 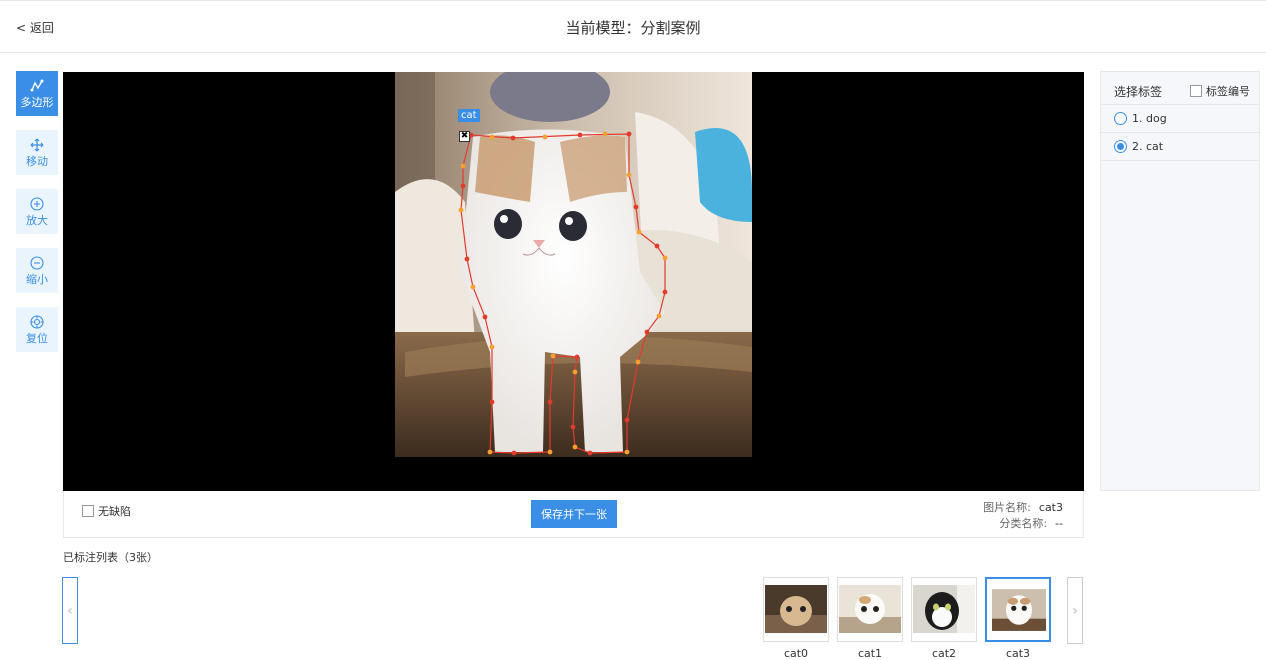 I want to click on image-info: 图片名称: cat3 分类名称: --, so click(x=1023, y=516).